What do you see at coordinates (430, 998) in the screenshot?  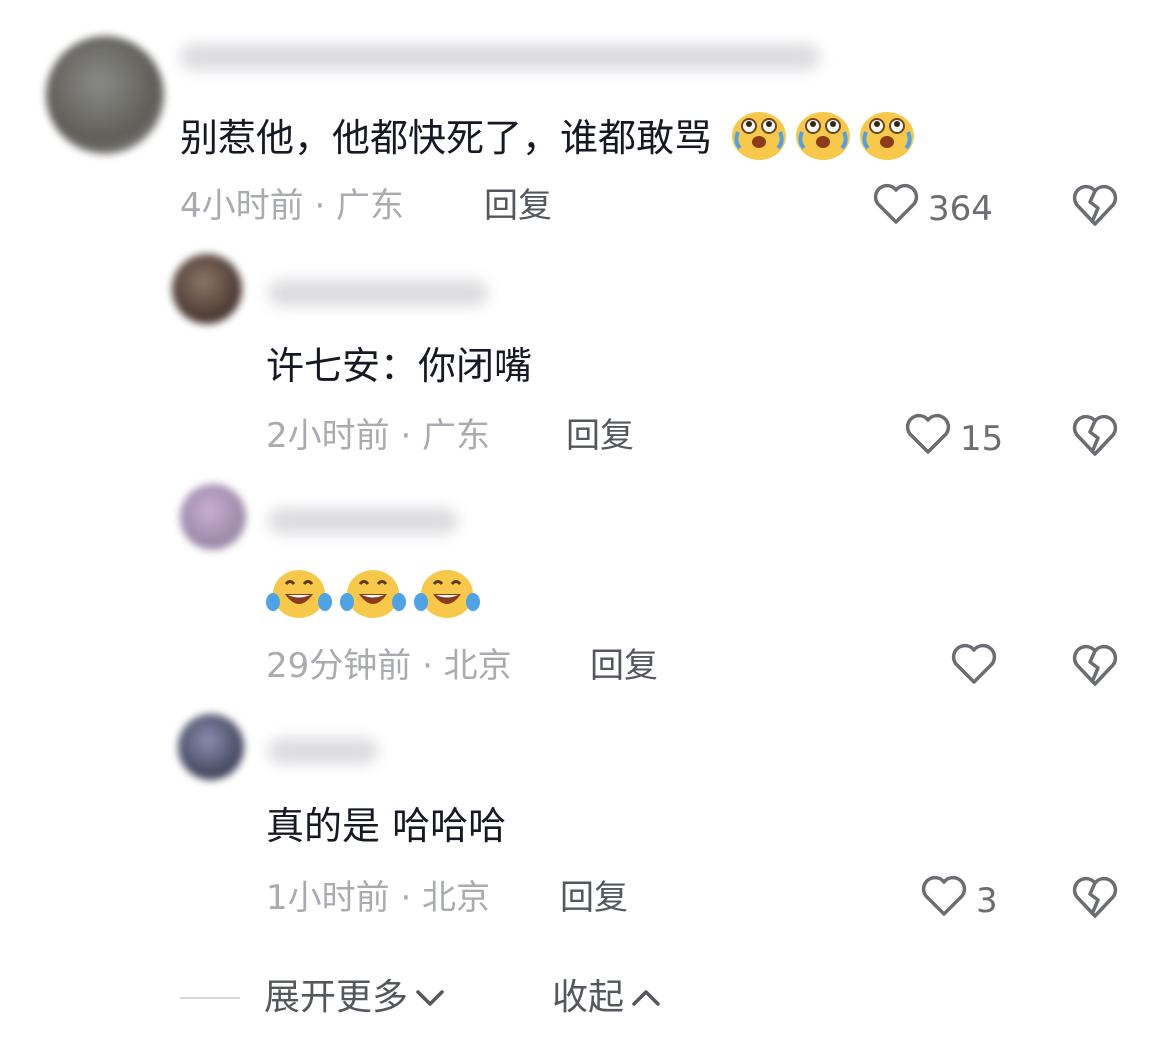 I see `chevron-down-icon` at bounding box center [430, 998].